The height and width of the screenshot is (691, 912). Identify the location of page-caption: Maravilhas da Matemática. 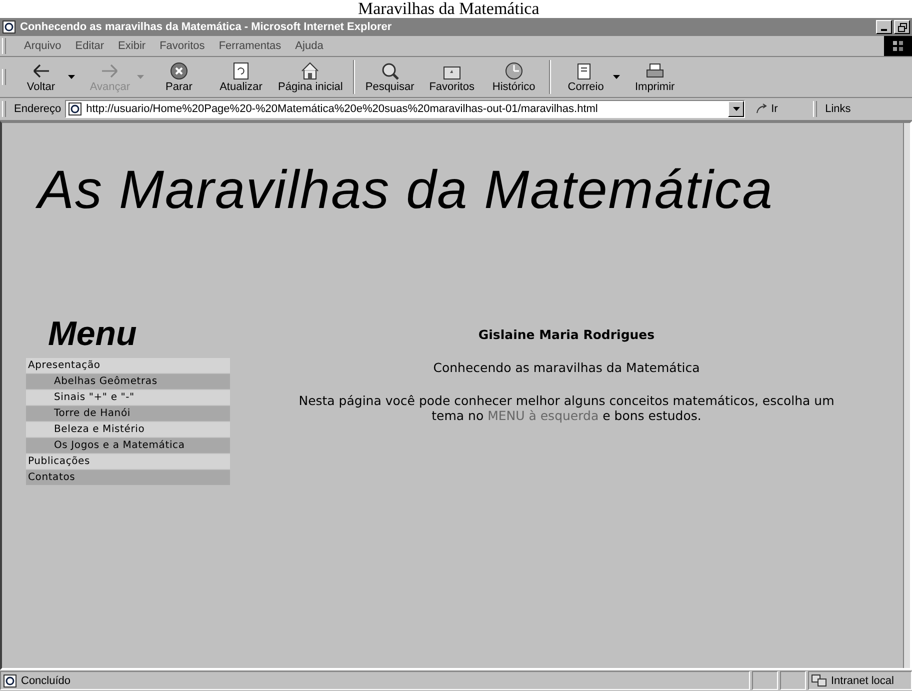
(456, 9).